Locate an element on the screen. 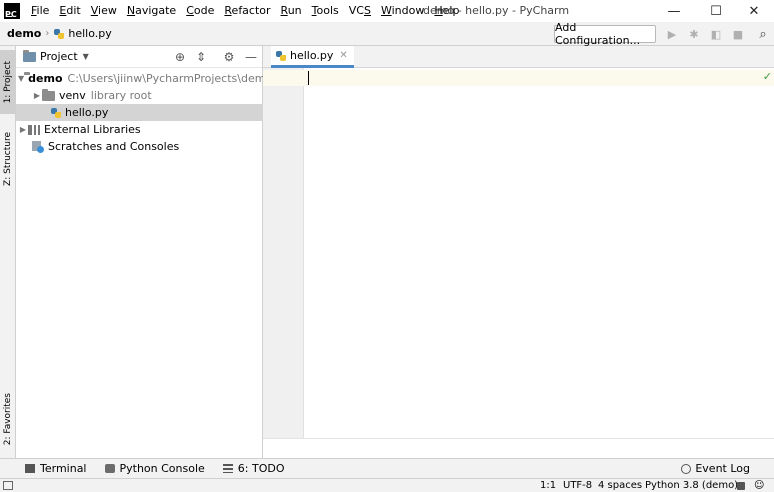  expanded-arrow-icon: ▼ is located at coordinates (21, 78).